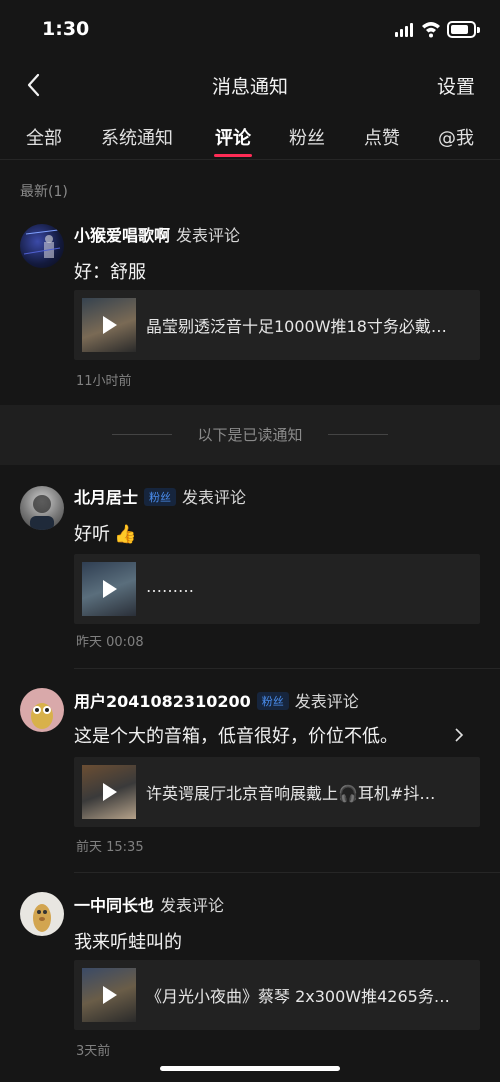 The width and height of the screenshot is (500, 1082). What do you see at coordinates (122, 235) in the screenshot?
I see `username: 小猴爱唱歌啊` at bounding box center [122, 235].